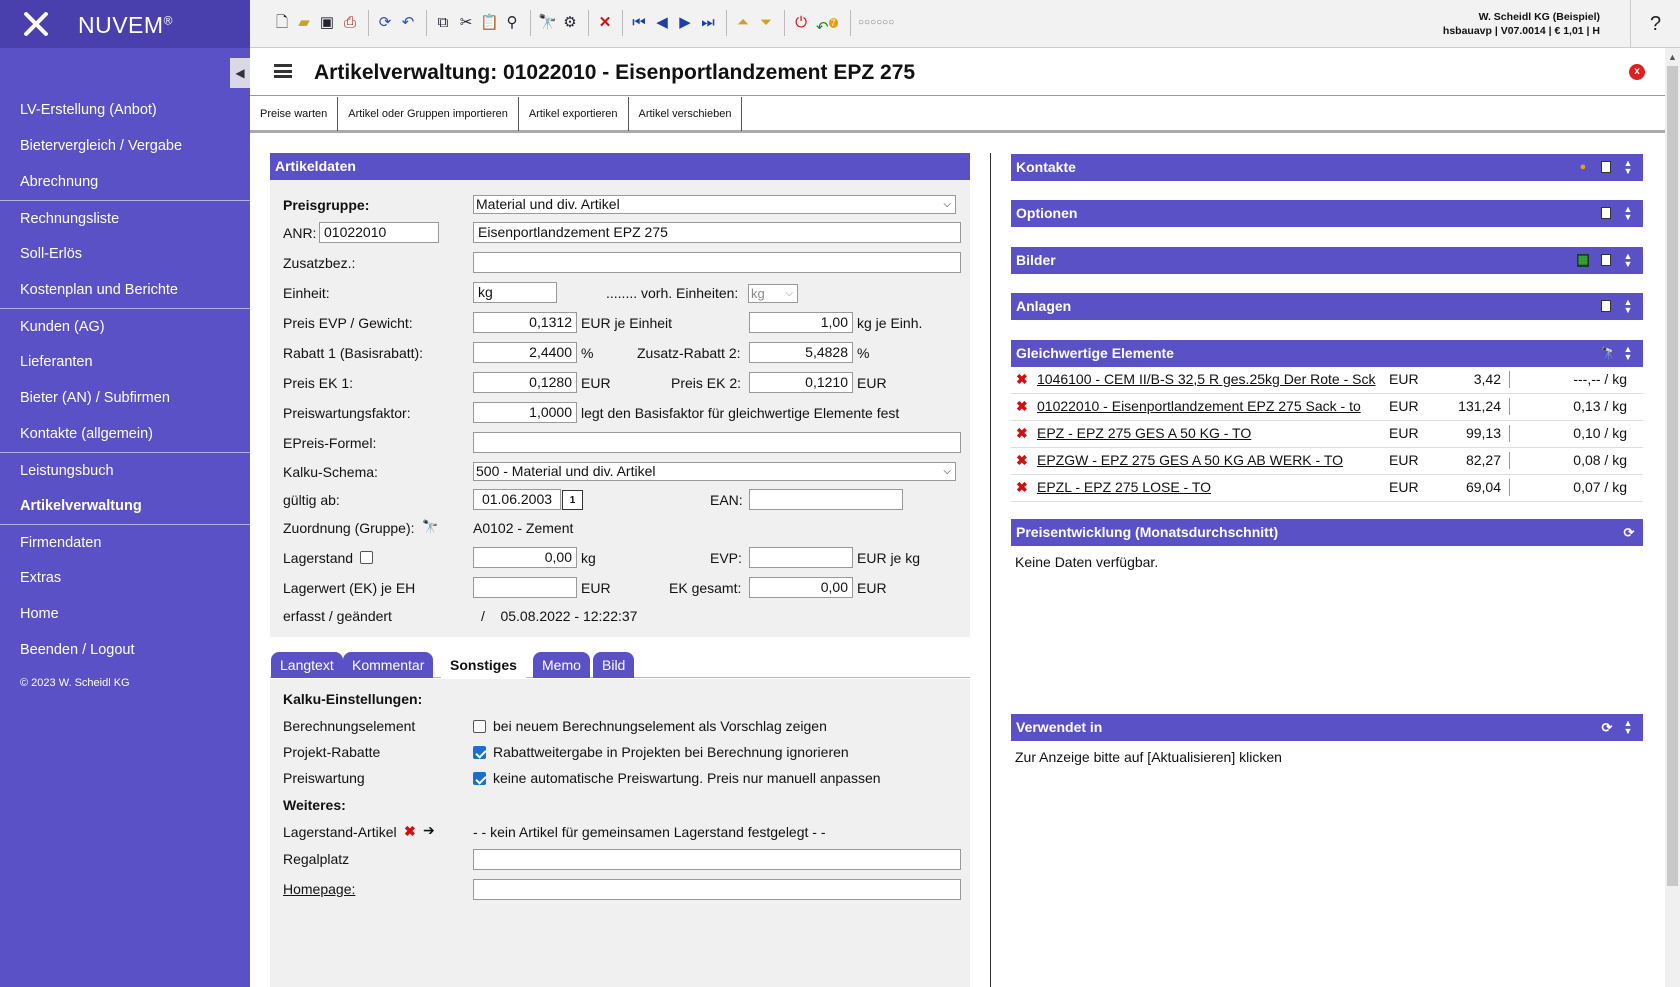 The image size is (1680, 987). I want to click on element-link: EPZGW - EPZ 275 GES A 50 KG AB WERK - TO, so click(1207, 460).